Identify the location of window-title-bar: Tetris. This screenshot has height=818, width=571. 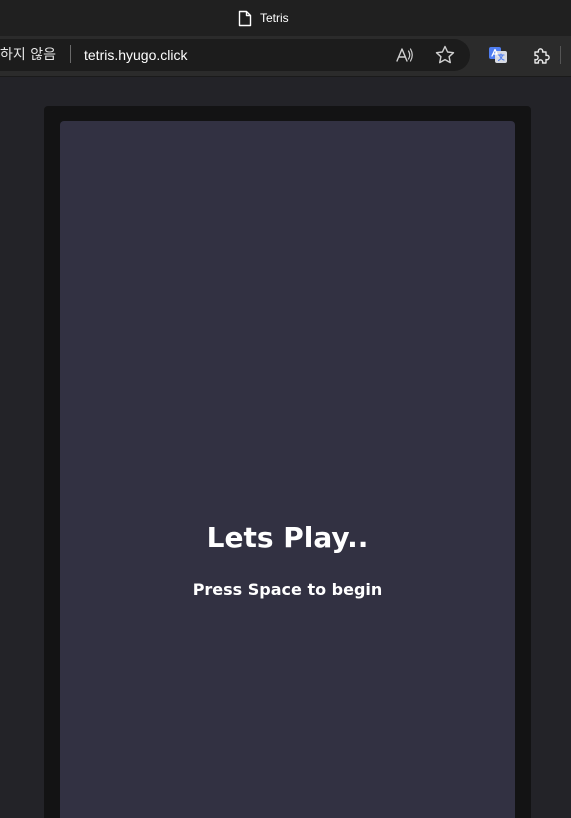
(285, 18).